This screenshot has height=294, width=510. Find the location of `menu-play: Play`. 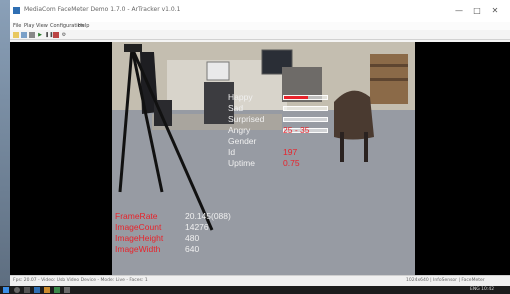

menu-play: Play is located at coordinates (29, 26).